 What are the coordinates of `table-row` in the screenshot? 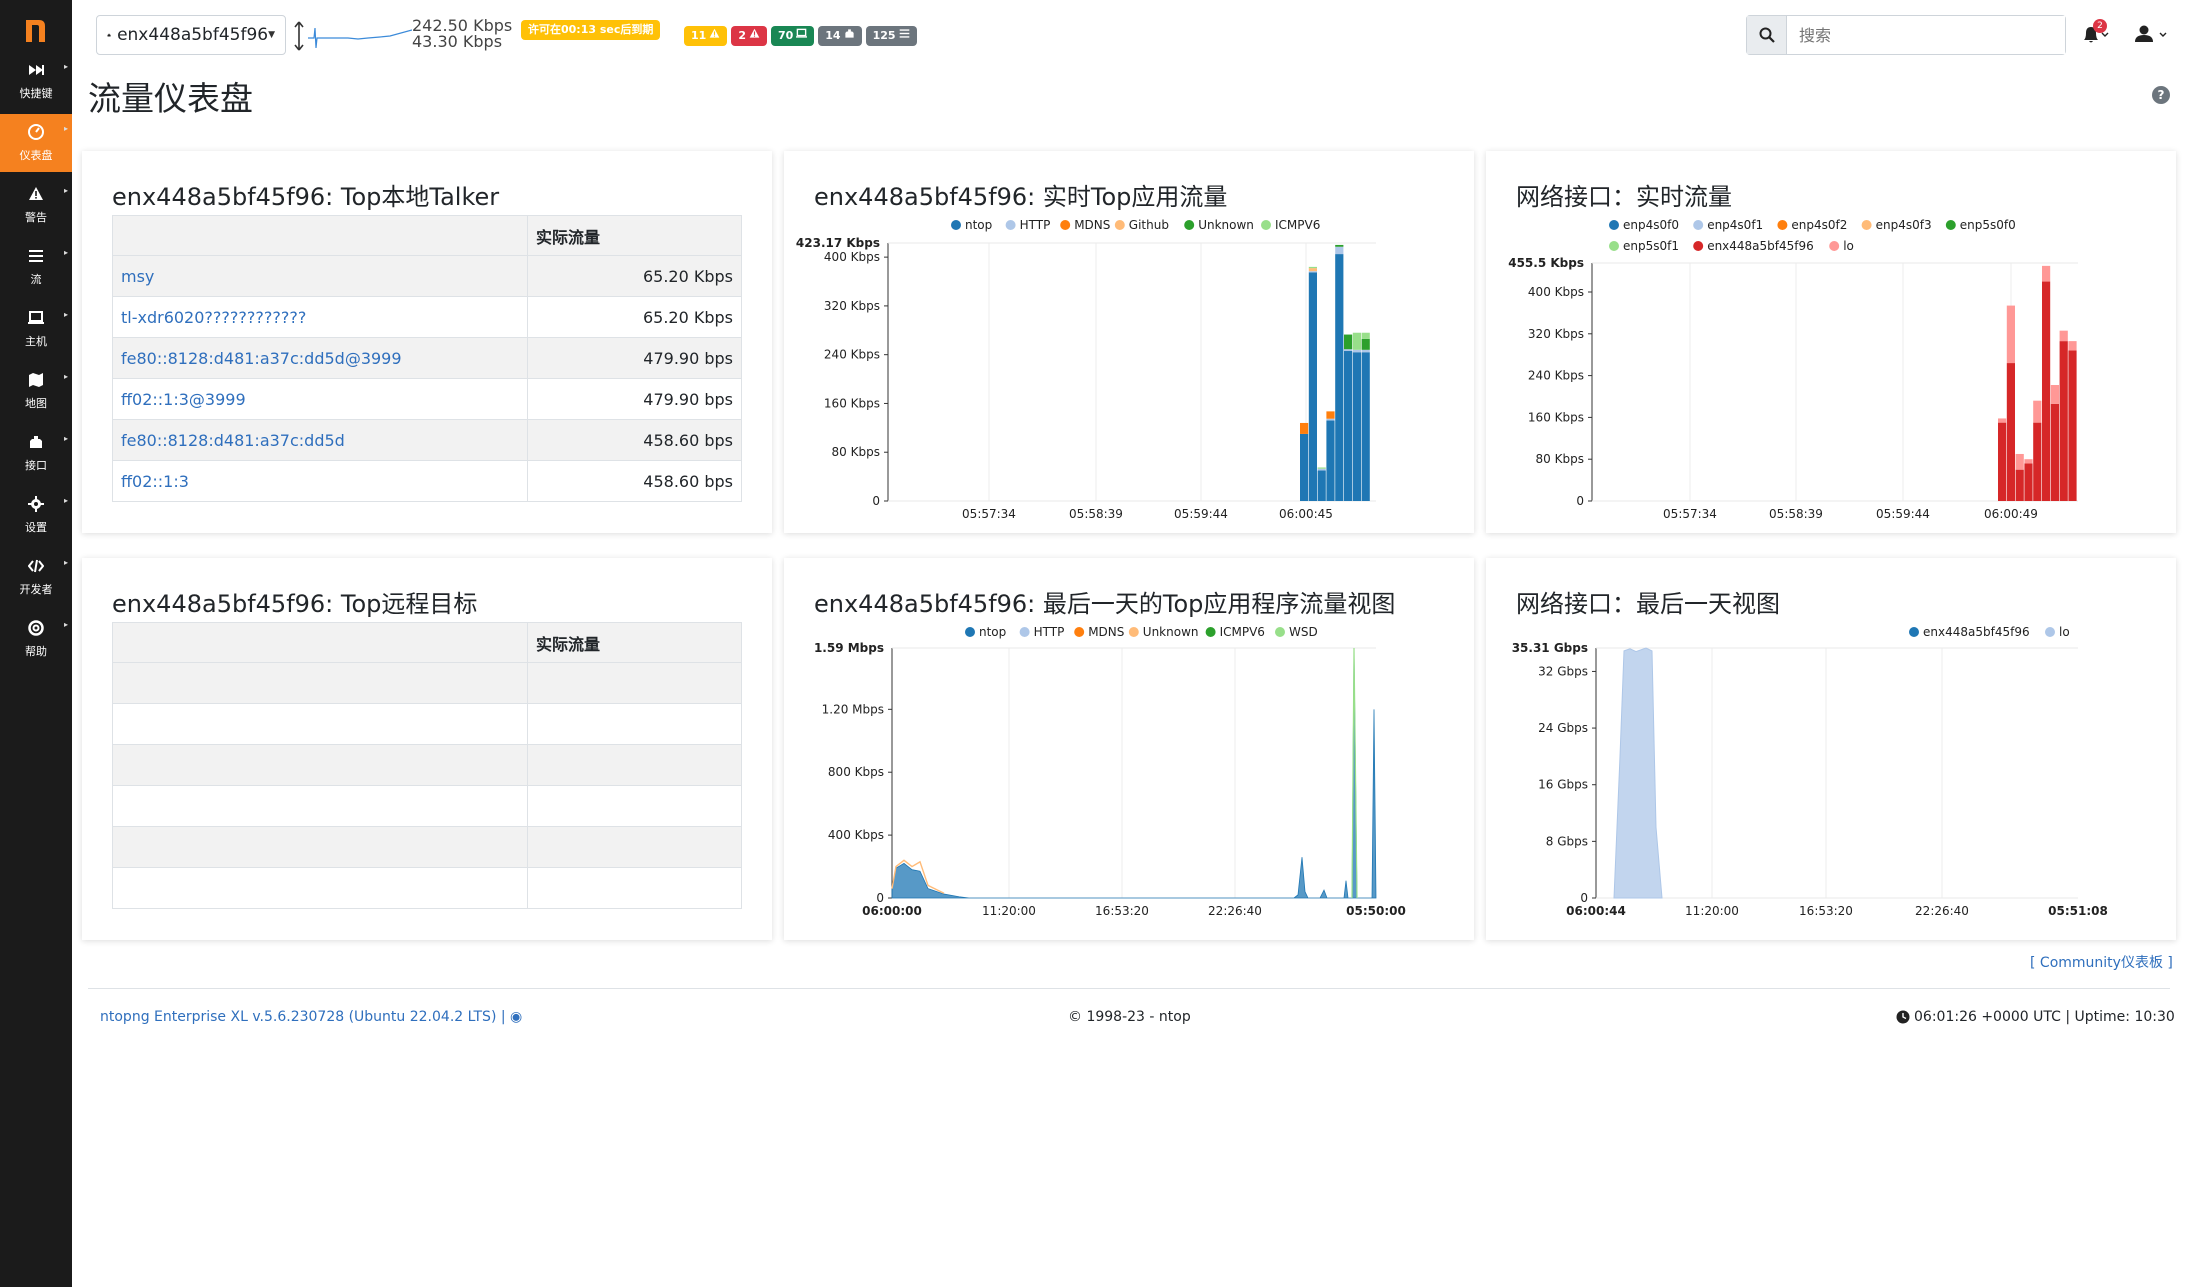 It's located at (427, 888).